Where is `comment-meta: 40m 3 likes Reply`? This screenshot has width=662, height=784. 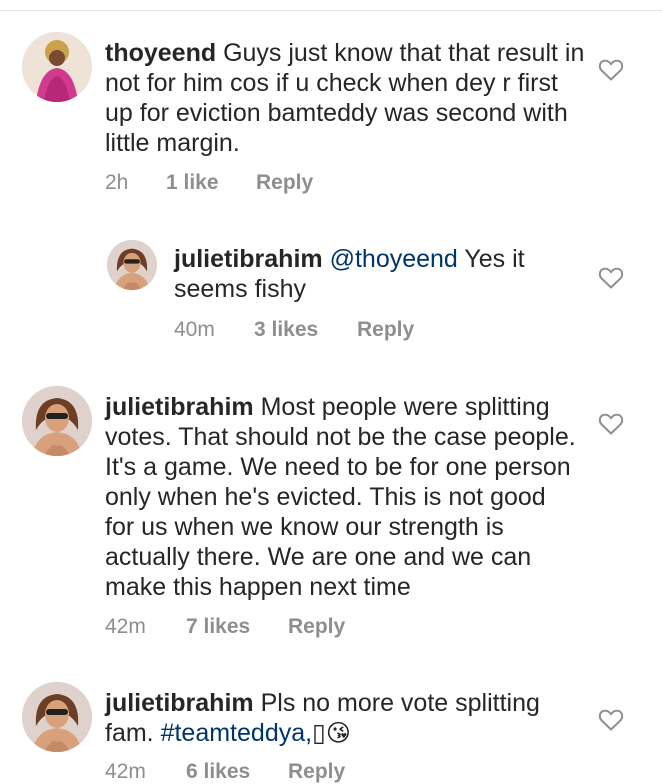
comment-meta: 40m 3 likes Reply is located at coordinates (294, 330).